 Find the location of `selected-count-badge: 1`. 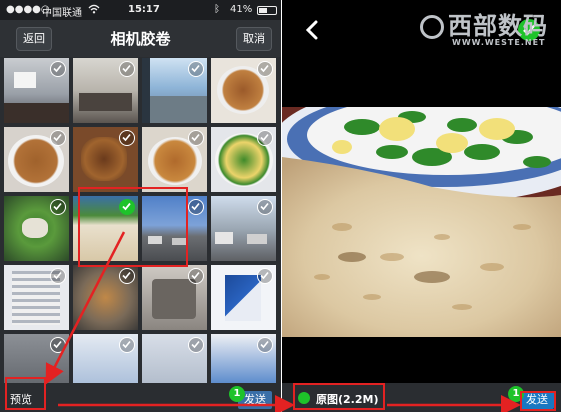

selected-count-badge: 1 is located at coordinates (237, 394).